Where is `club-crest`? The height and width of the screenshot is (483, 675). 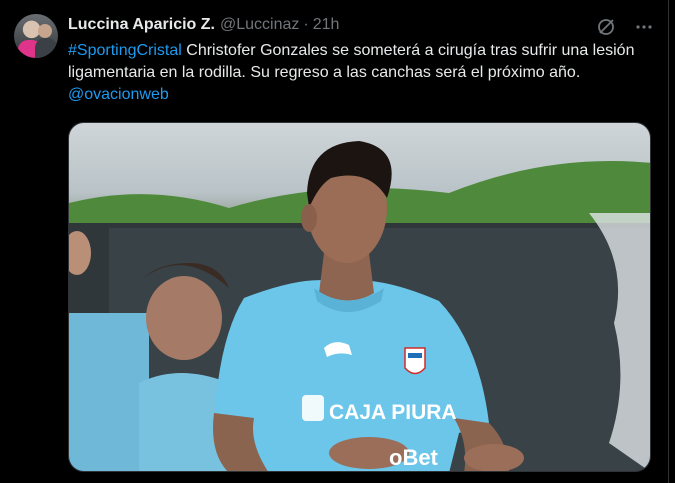
club-crest is located at coordinates (415, 361).